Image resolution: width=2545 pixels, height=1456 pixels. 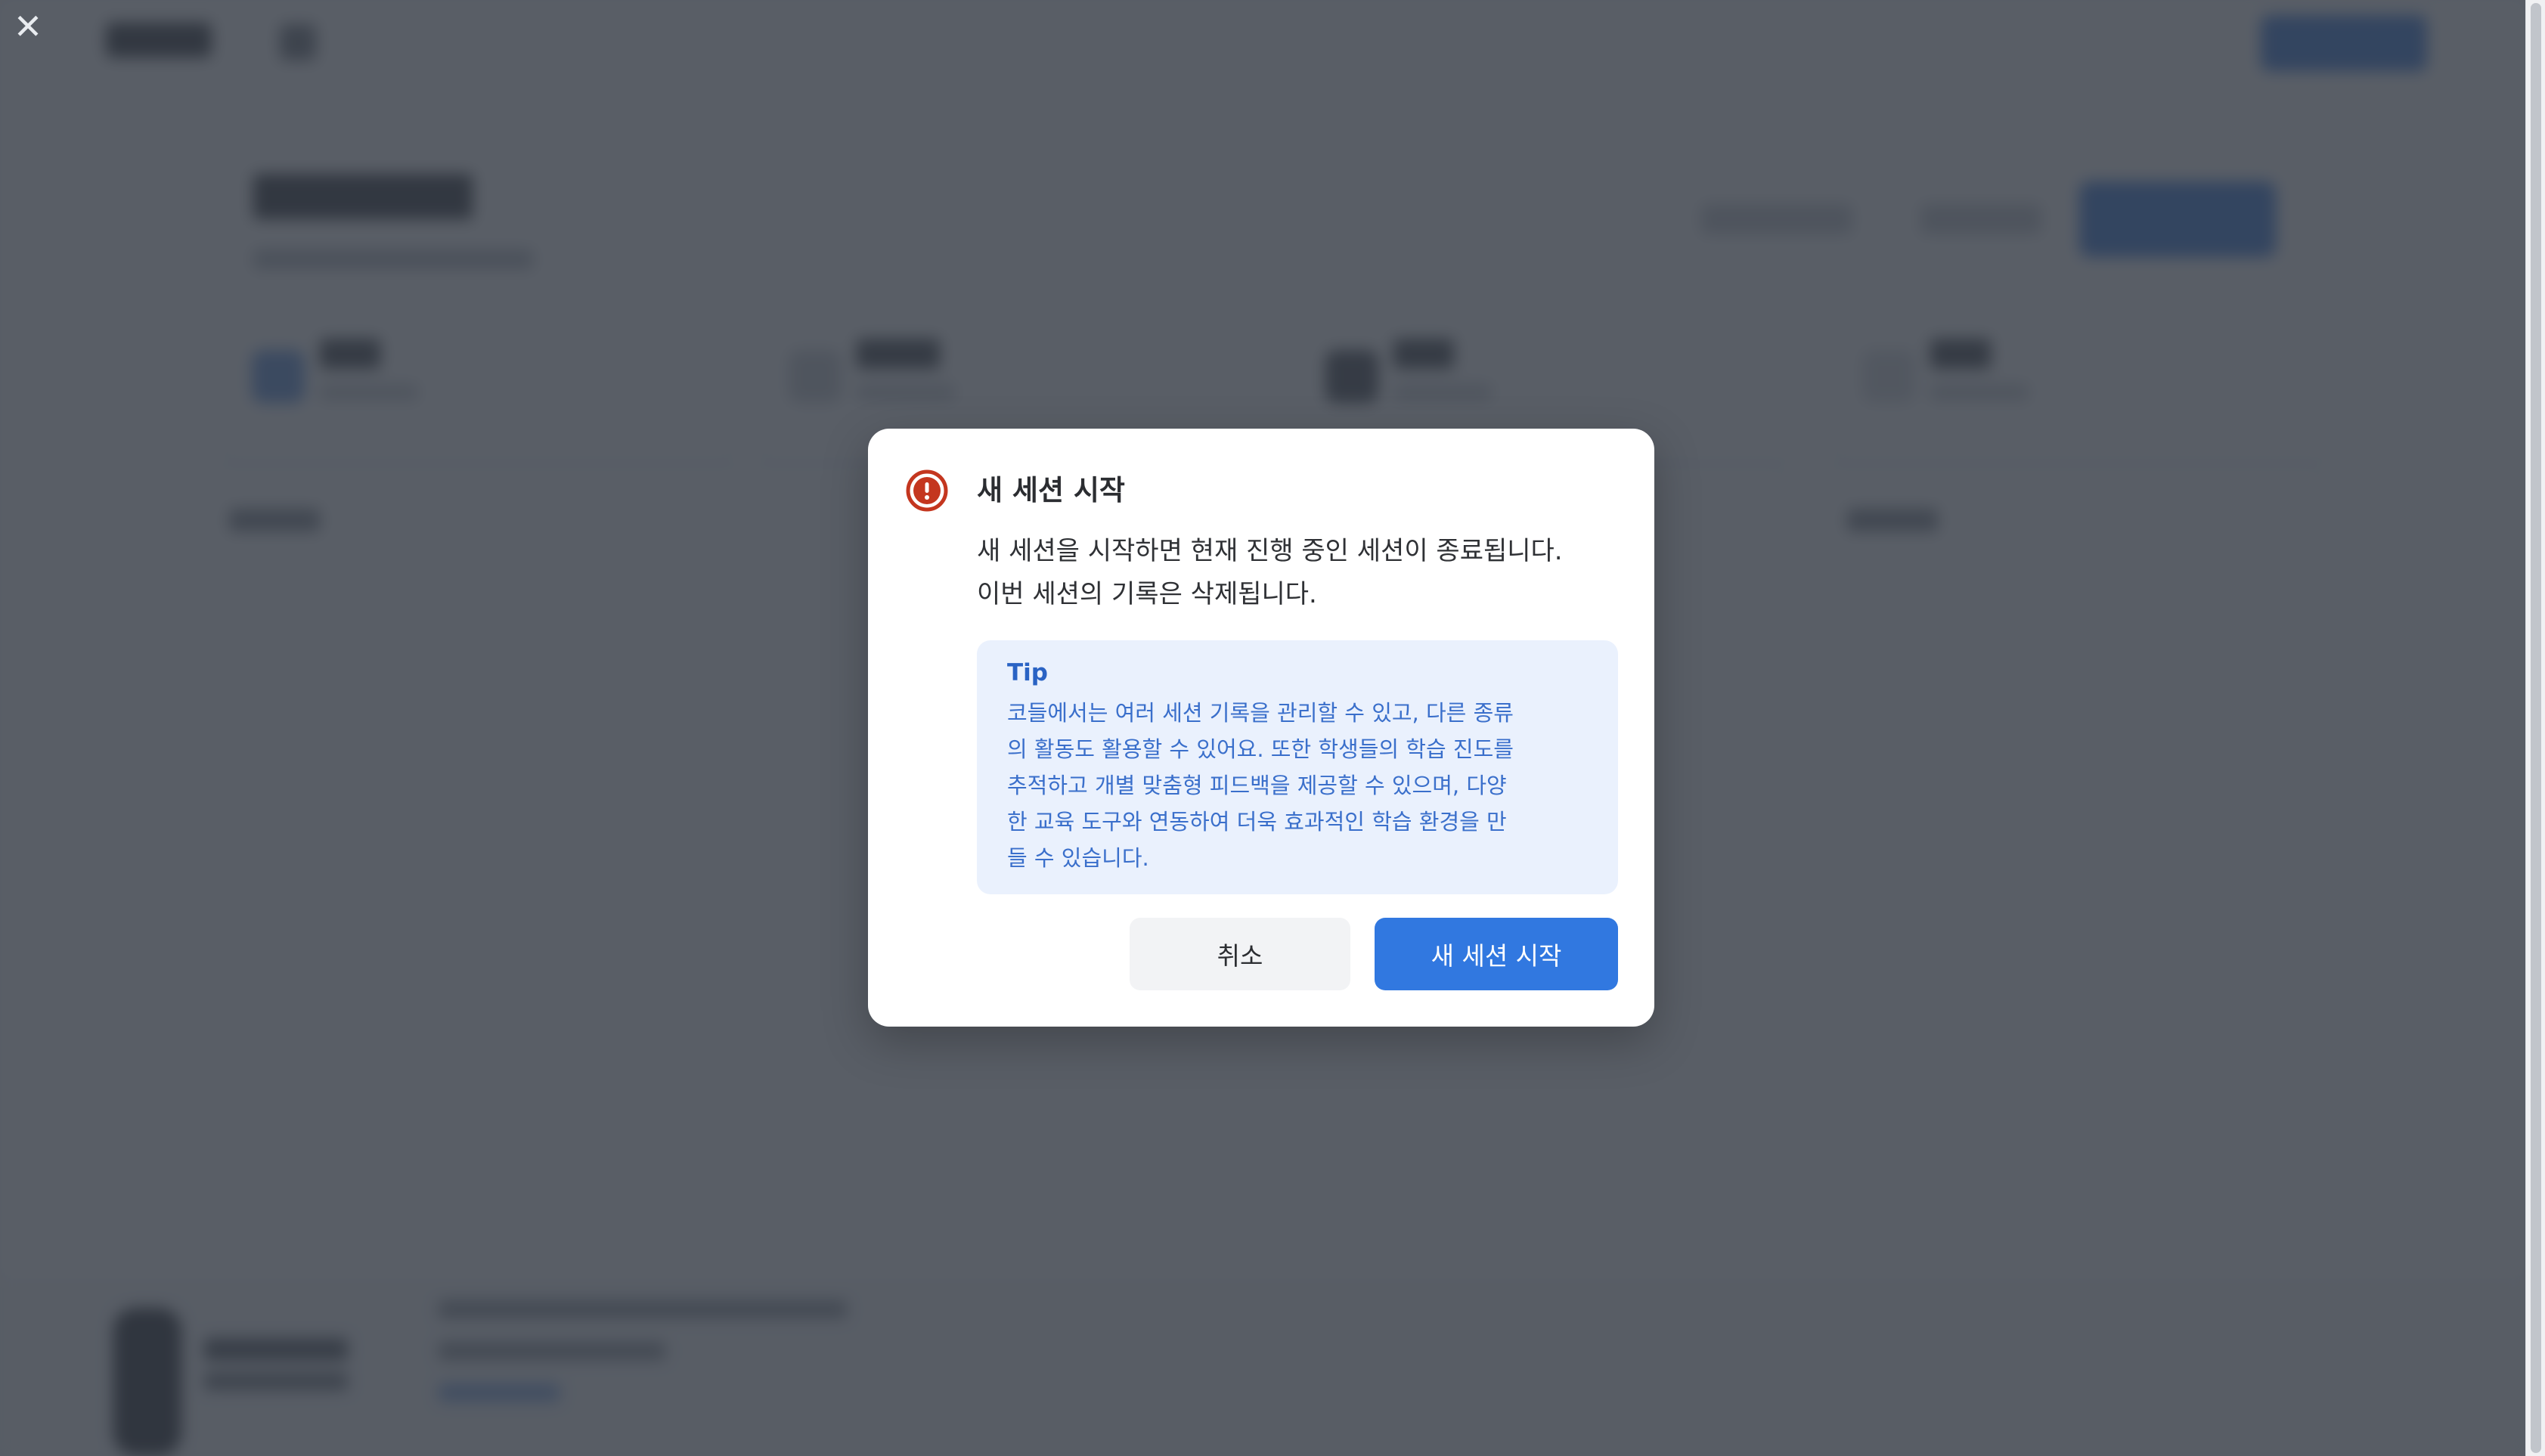 What do you see at coordinates (1028, 672) in the screenshot?
I see `tip-title: Tip` at bounding box center [1028, 672].